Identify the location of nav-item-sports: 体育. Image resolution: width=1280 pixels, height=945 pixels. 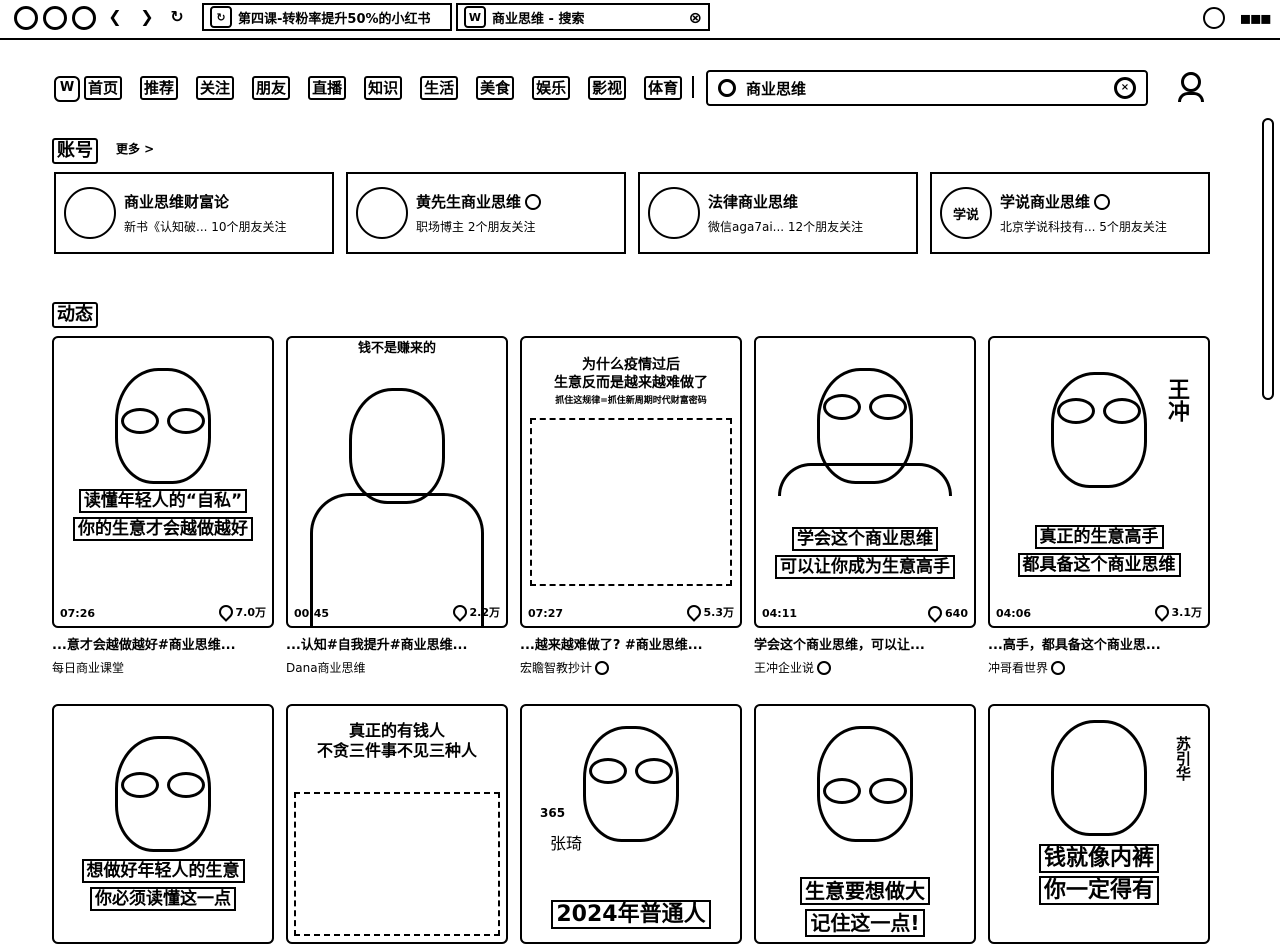
(663, 88).